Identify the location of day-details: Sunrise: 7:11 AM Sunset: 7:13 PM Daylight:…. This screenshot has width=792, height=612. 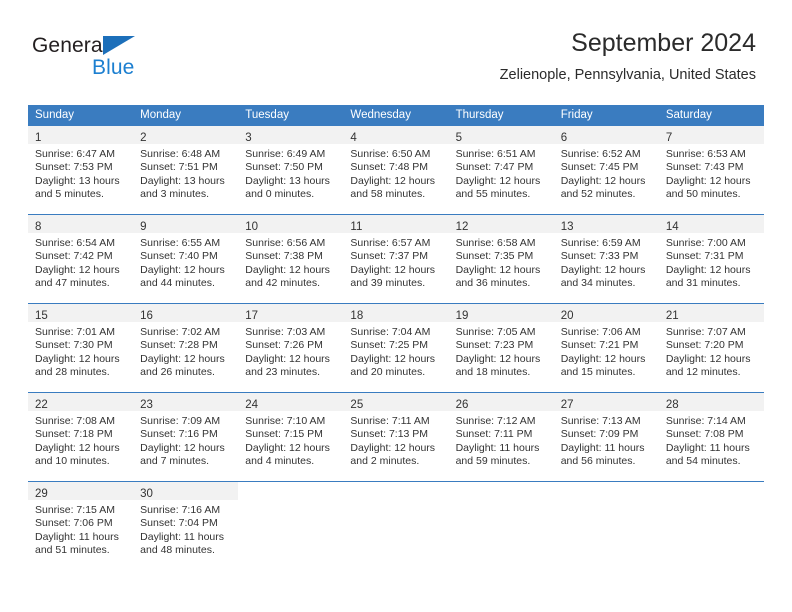
(395, 440).